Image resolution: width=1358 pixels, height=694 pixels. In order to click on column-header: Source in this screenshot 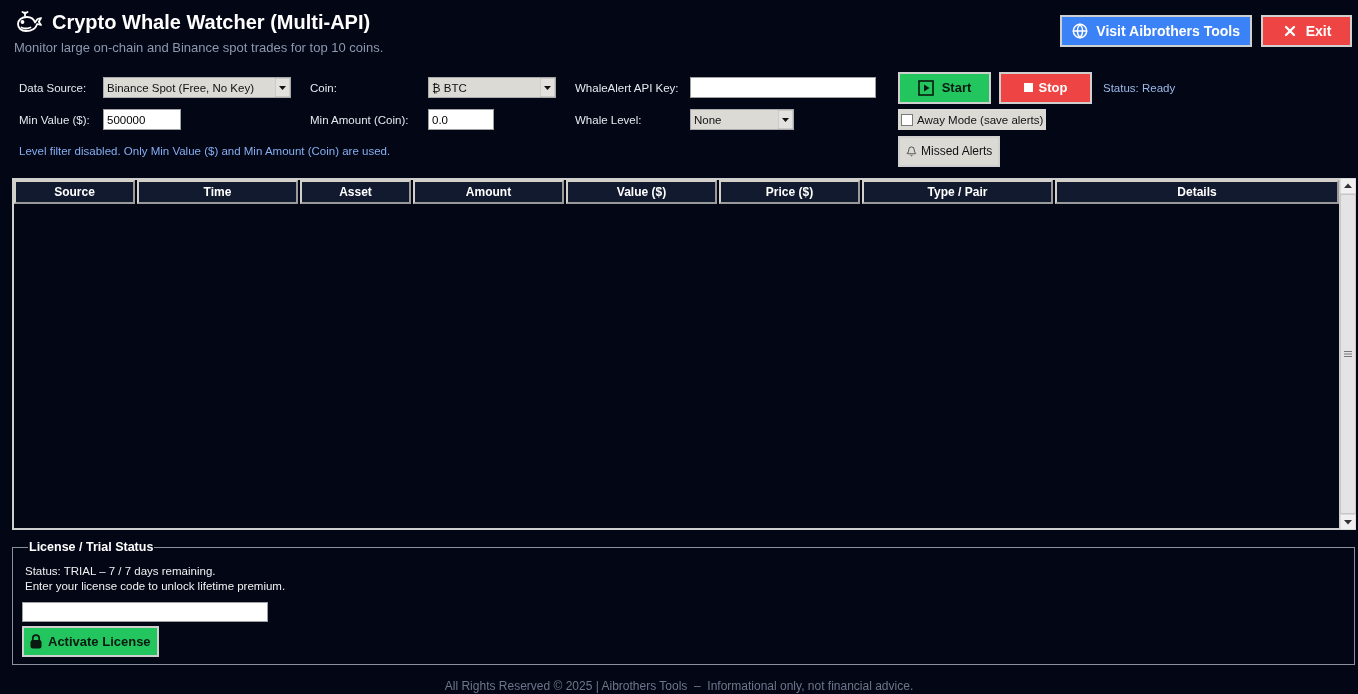, I will do `click(74, 192)`.